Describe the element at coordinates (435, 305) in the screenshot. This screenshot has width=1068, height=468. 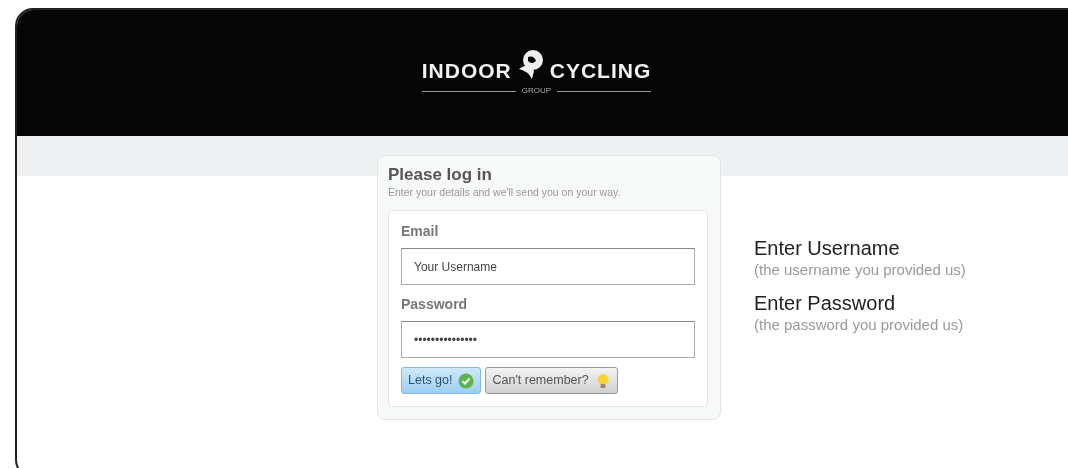
I see `field-label: Password` at that location.